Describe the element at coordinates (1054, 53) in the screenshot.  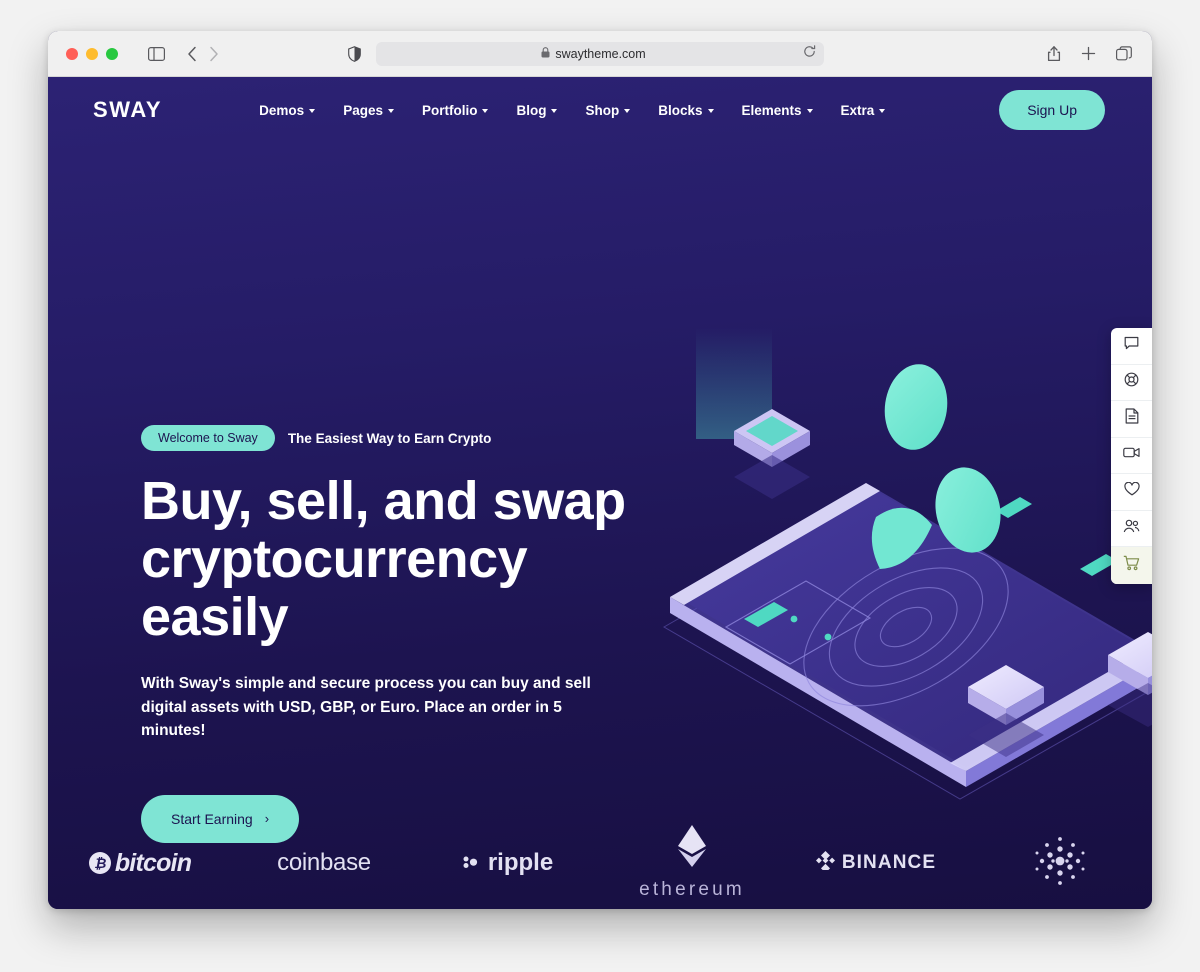
I see `share-icon` at that location.